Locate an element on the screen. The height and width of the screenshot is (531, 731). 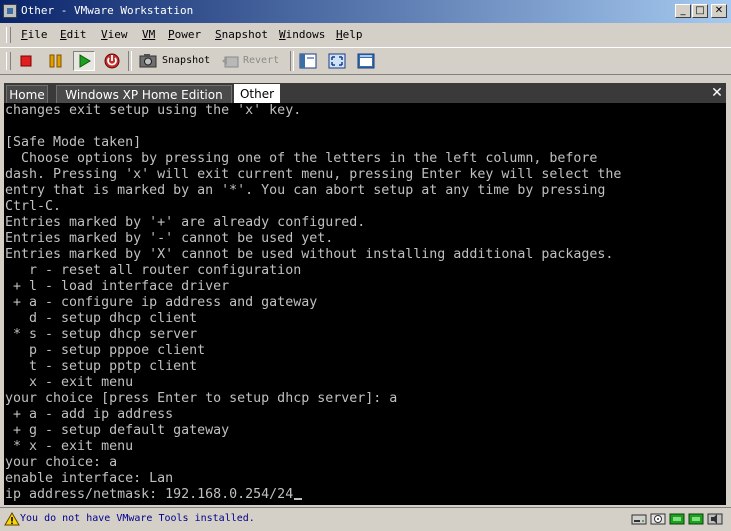
play-icon is located at coordinates (85, 61).